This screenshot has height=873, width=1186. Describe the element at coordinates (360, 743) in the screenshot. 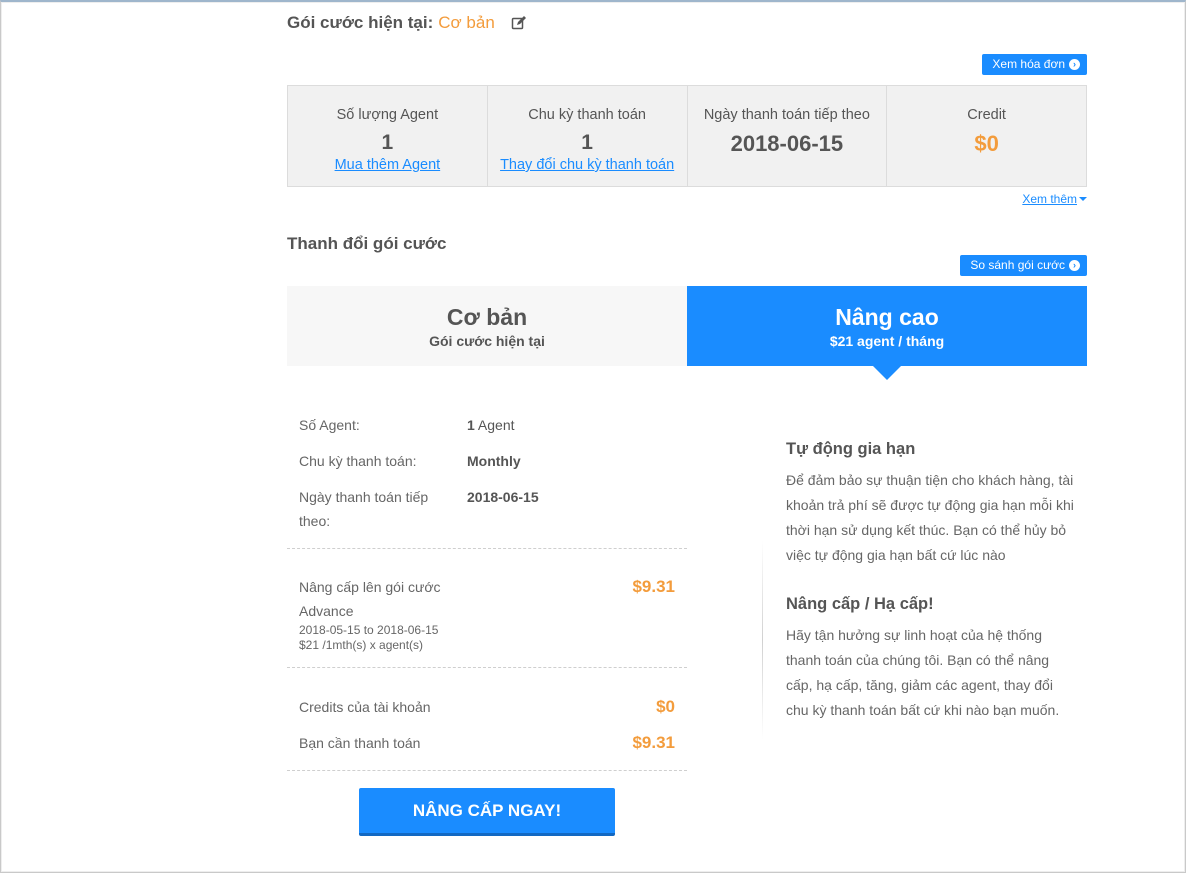

I see `charge-label: Bạn cần thanh toán` at that location.